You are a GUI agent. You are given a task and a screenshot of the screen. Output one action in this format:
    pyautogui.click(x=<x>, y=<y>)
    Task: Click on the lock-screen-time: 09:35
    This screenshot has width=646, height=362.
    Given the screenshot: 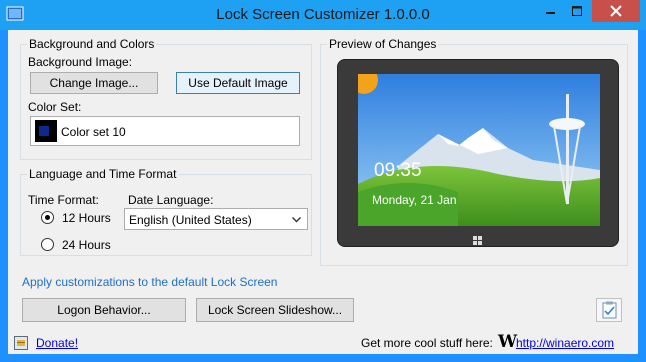 What is the action you would take?
    pyautogui.click(x=398, y=170)
    